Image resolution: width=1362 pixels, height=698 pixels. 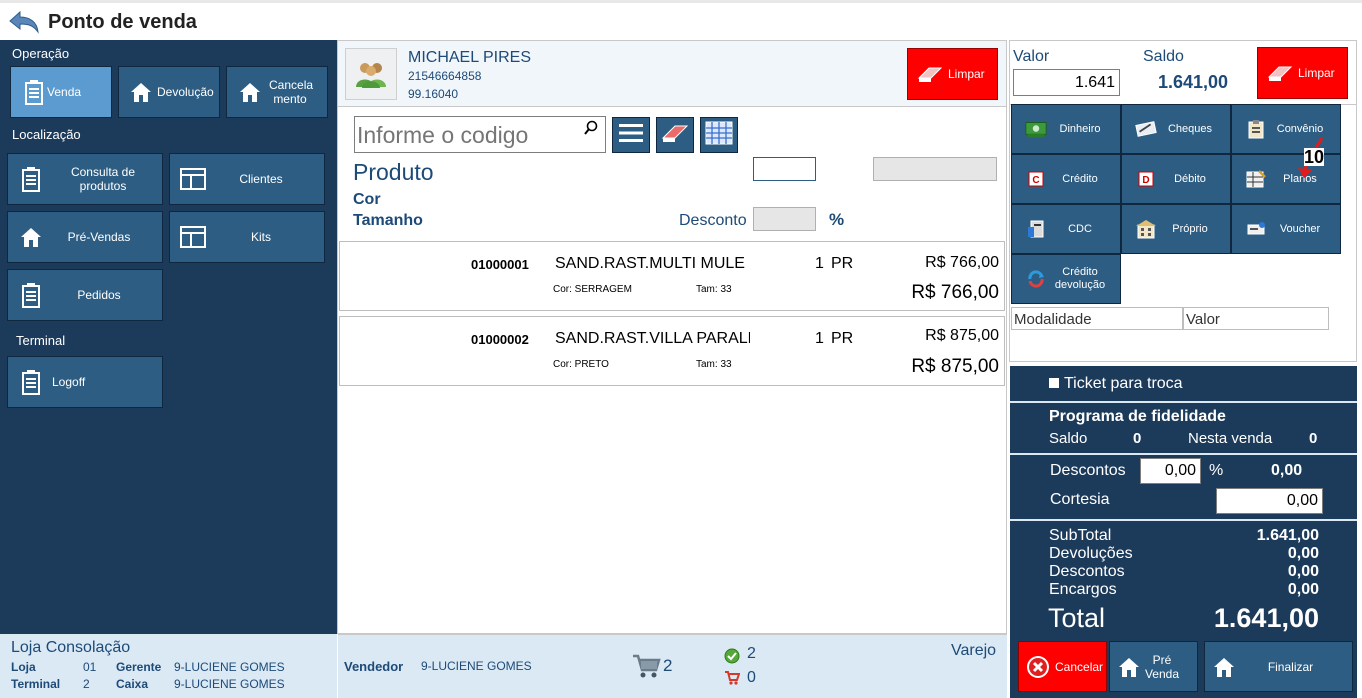 I want to click on cdc-label: CDC, so click(x=1080, y=228).